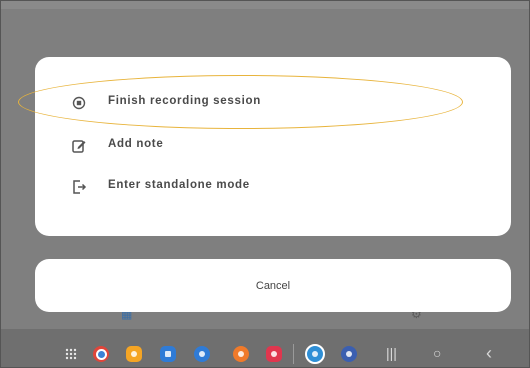  What do you see at coordinates (315, 354) in the screenshot?
I see `app-icon` at bounding box center [315, 354].